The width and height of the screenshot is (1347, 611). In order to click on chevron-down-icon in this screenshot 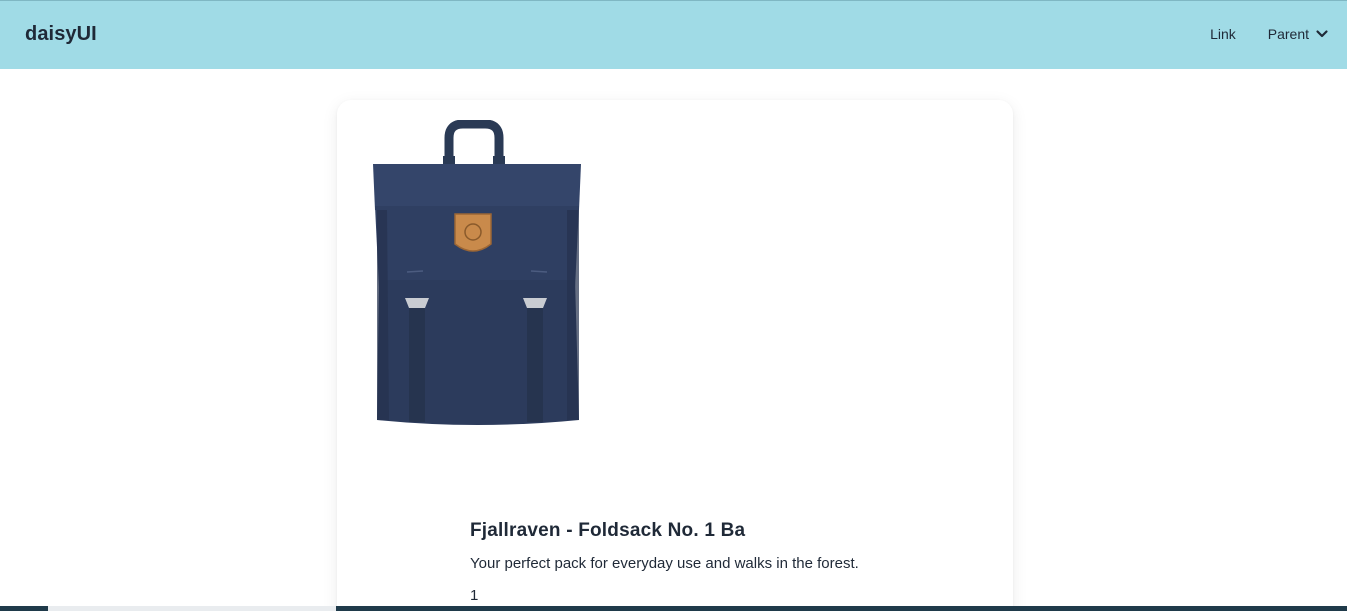, I will do `click(1322, 34)`.